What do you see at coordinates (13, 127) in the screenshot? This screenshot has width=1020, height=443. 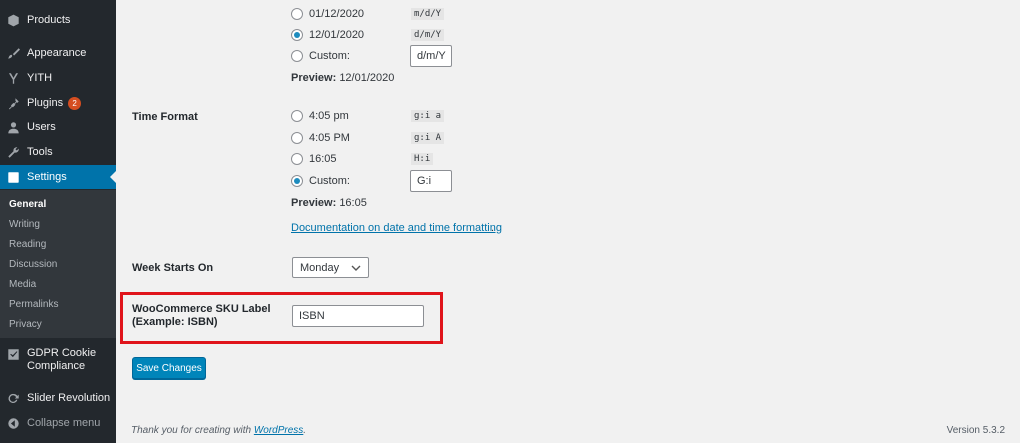 I see `user-icon` at bounding box center [13, 127].